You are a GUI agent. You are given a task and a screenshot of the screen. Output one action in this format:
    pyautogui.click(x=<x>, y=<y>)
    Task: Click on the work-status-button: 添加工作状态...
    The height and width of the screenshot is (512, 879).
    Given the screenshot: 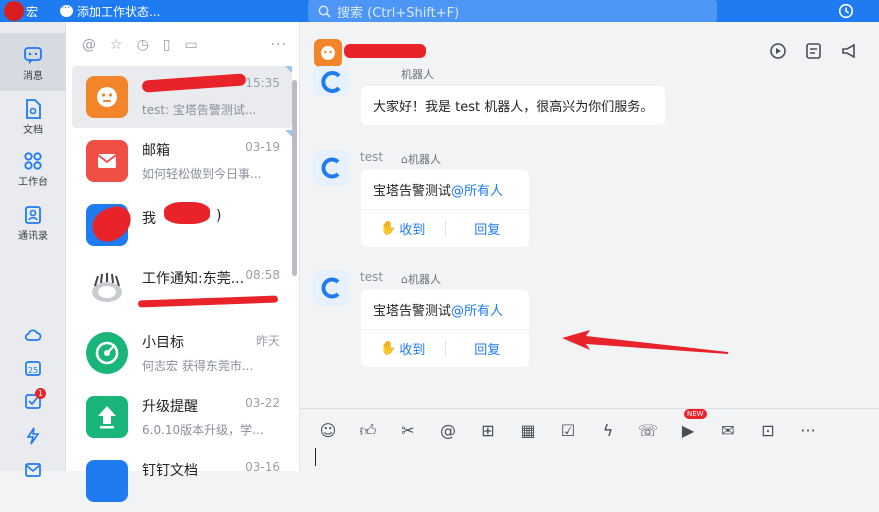 What is the action you would take?
    pyautogui.click(x=110, y=10)
    